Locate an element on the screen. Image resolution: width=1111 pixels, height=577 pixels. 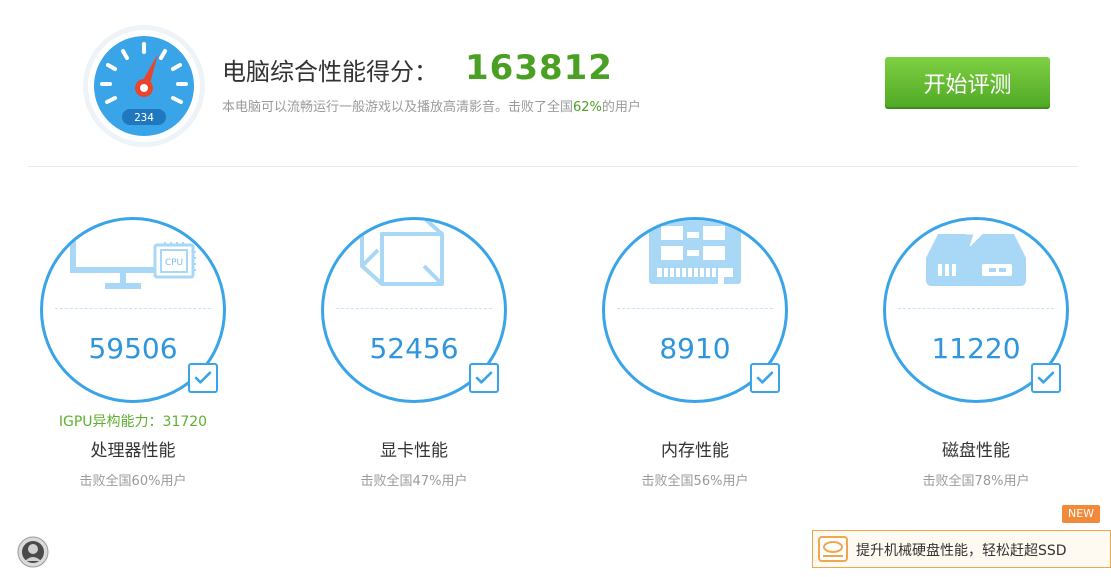
speedometer-icon: 234 is located at coordinates (144, 86).